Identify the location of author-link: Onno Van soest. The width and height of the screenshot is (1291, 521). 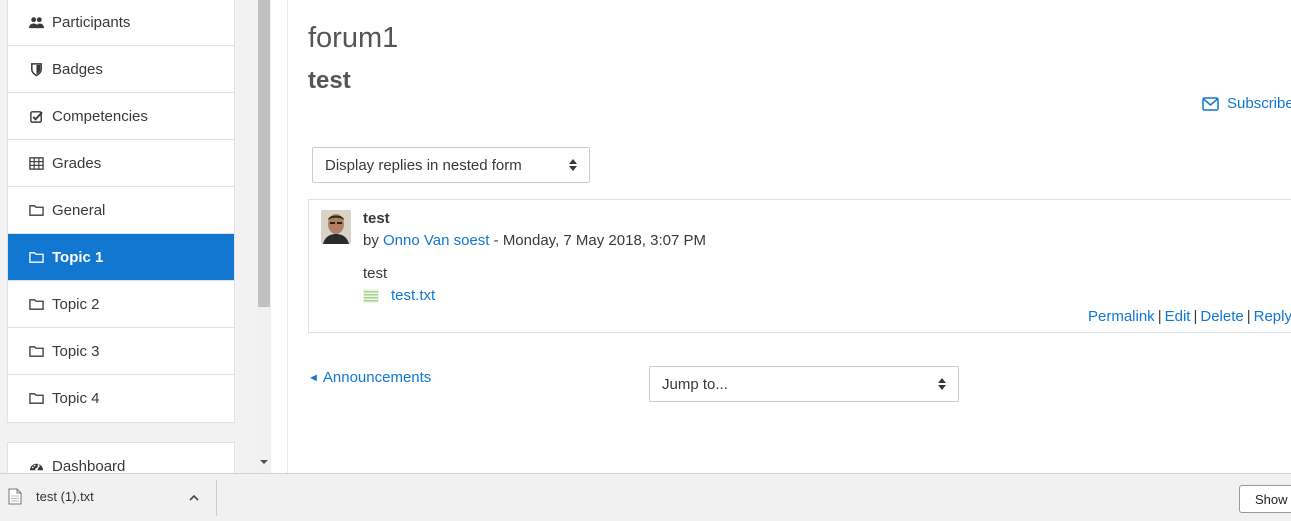
(436, 240).